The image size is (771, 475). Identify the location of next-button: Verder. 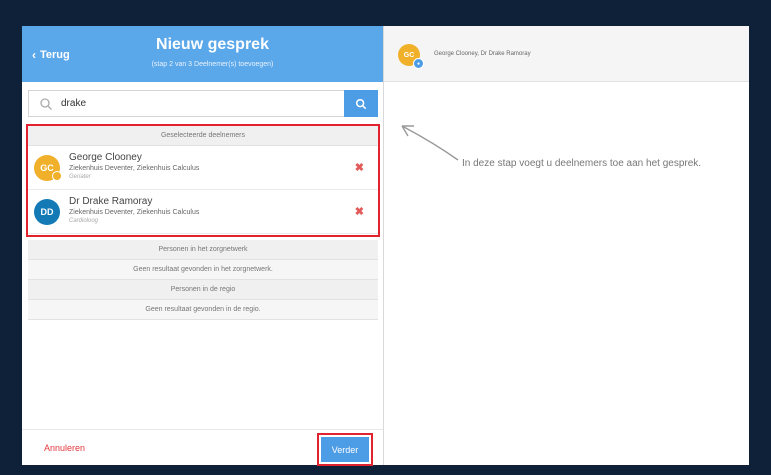
(345, 449).